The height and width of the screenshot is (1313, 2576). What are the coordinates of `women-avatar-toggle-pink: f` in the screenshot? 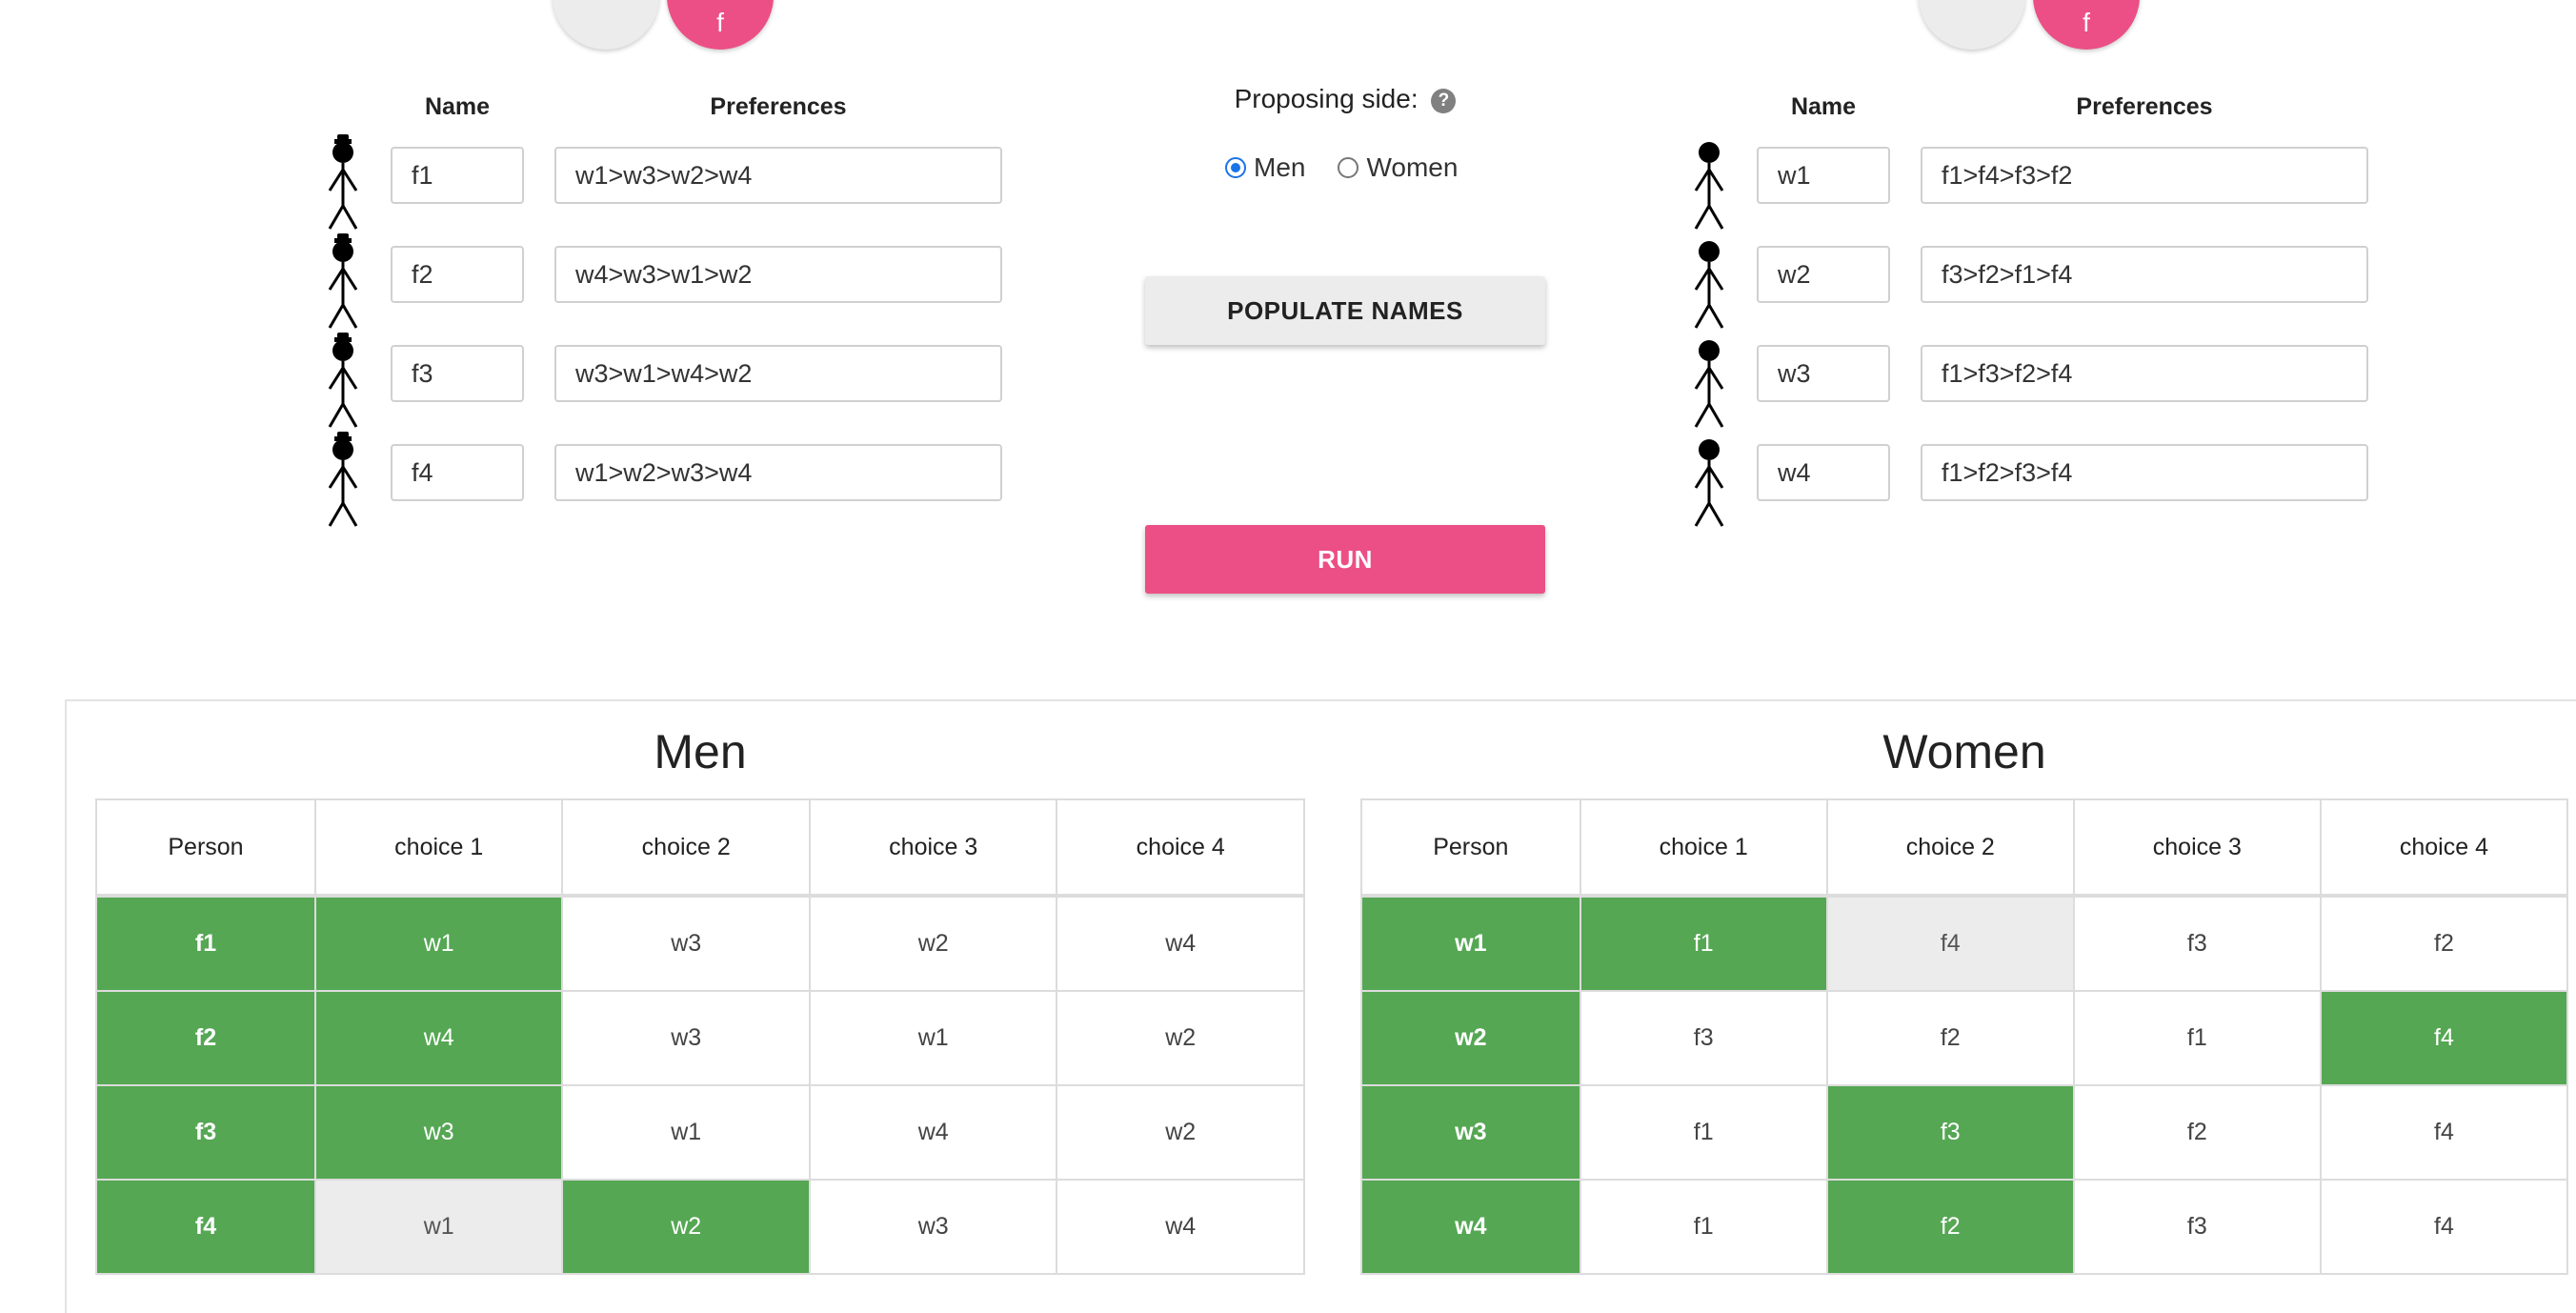 It's located at (2087, 25).